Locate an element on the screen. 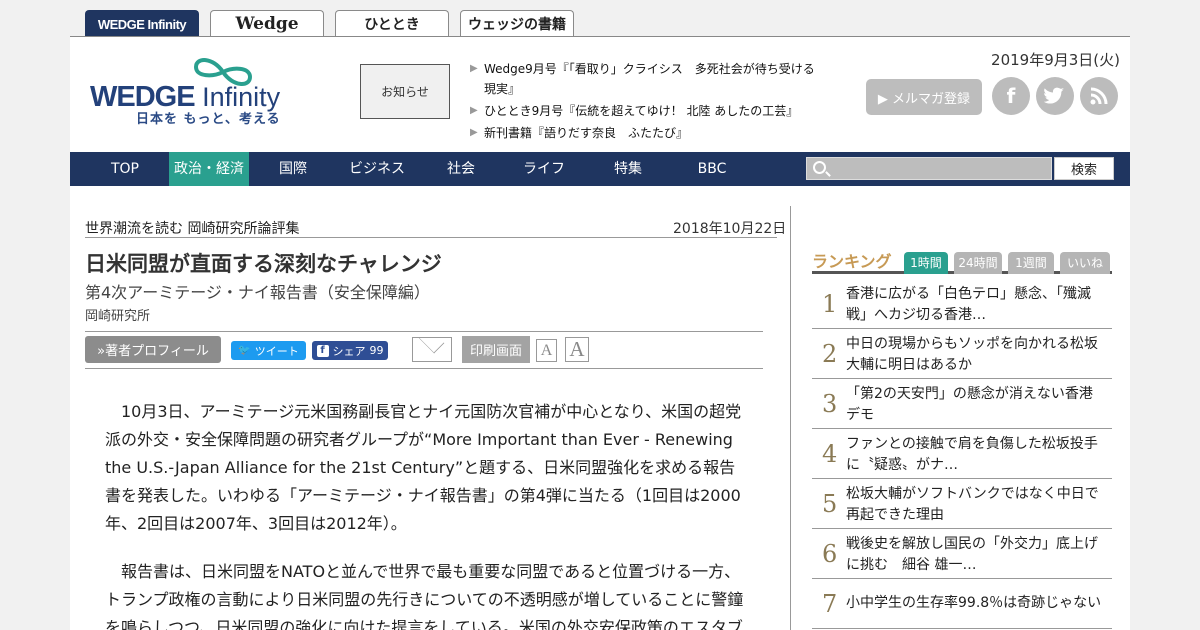 The image size is (1200, 630). ranking-item: 7 小中学生の生存率99.8％は奇跡じゃない is located at coordinates (962, 604).